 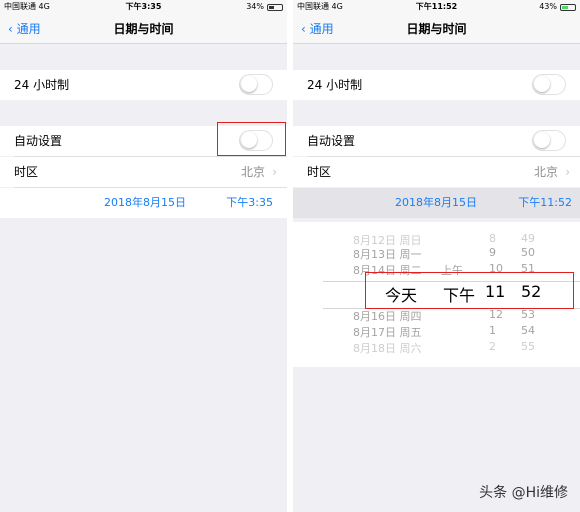 I want to click on picker-min: 54, so click(x=528, y=330).